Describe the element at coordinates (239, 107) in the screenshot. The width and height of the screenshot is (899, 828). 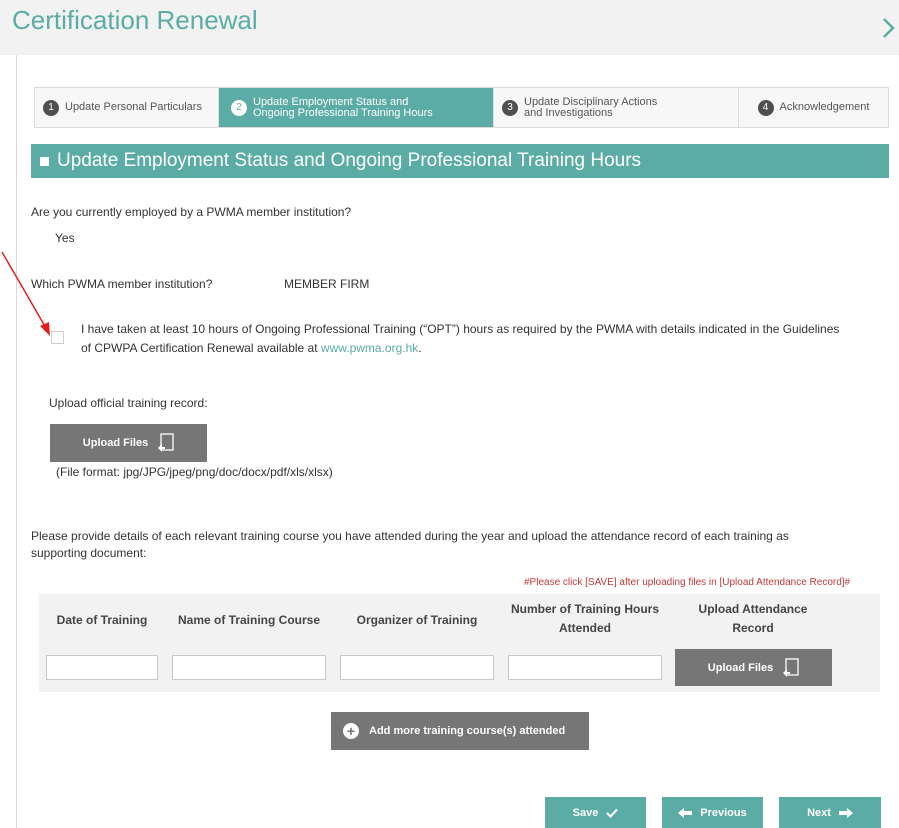
I see `step-number-2: 2` at that location.